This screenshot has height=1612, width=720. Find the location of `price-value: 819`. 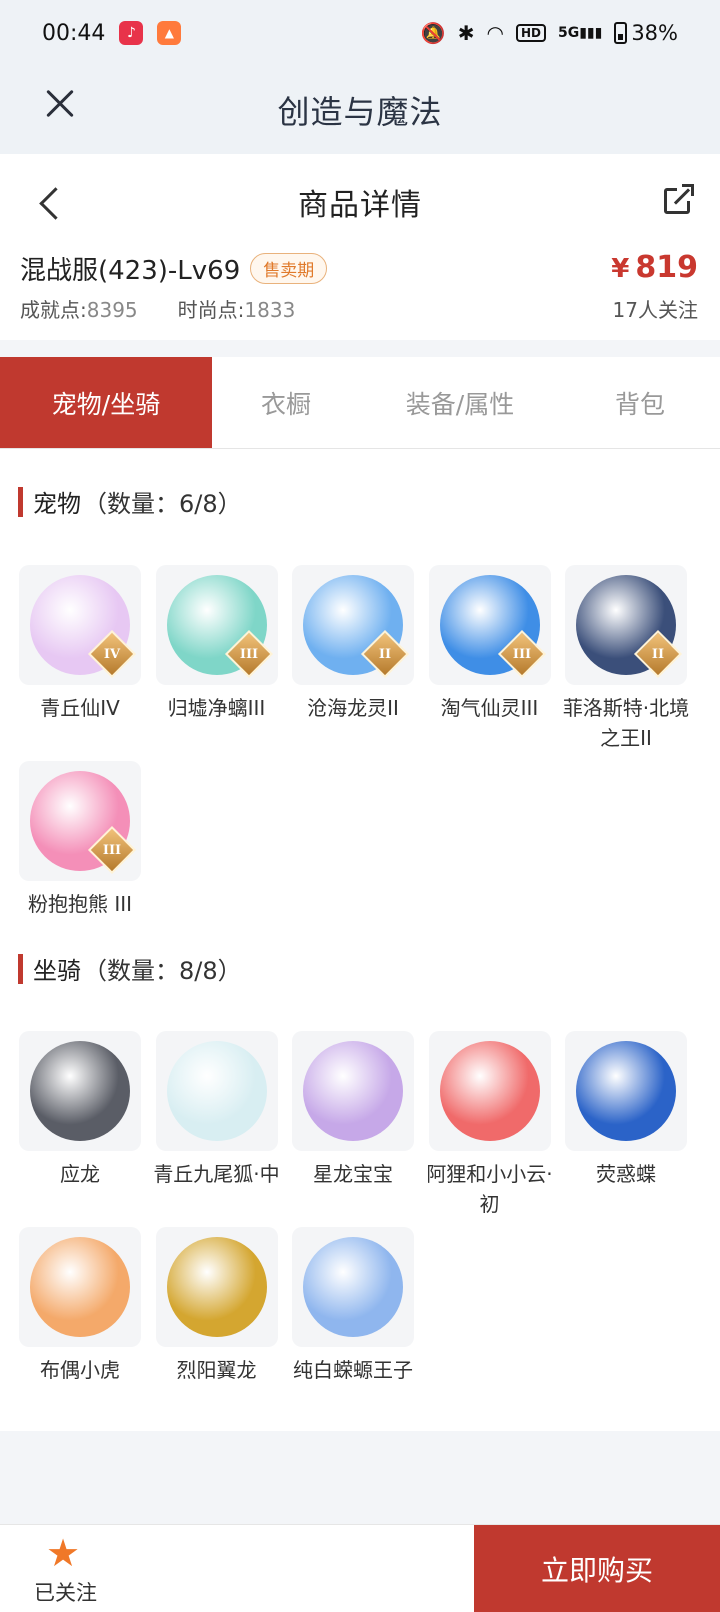

price-value: 819 is located at coordinates (666, 267).